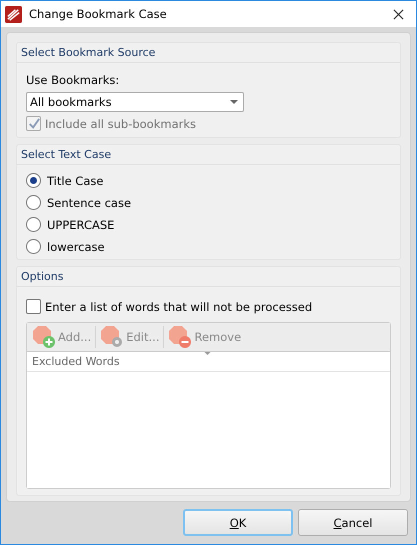 This screenshot has height=545, width=417. I want to click on radio-label: Sentence case, so click(89, 203).